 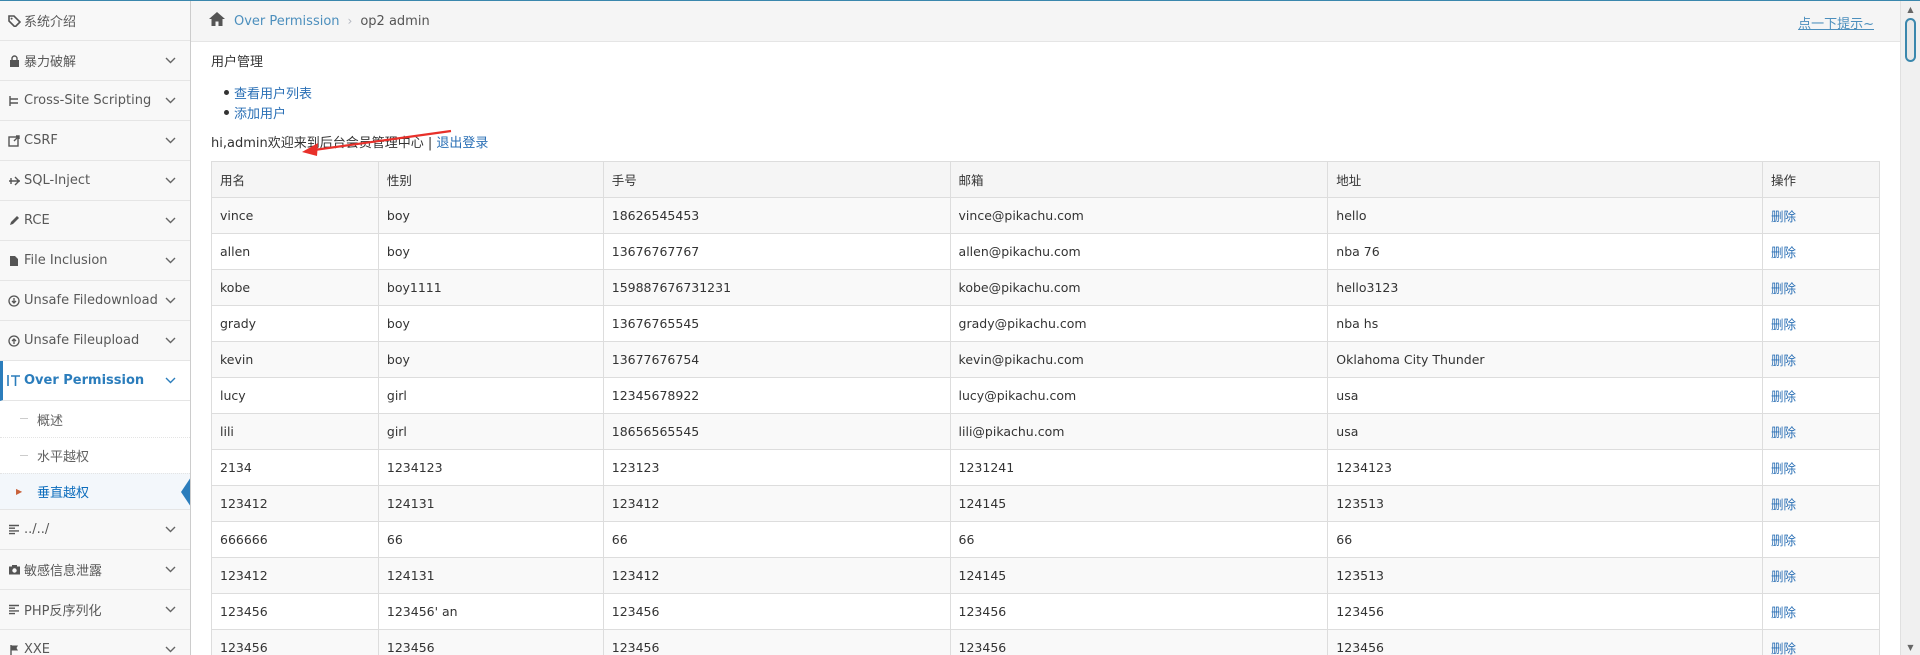 What do you see at coordinates (95, 642) in the screenshot?
I see `sidebar-item-xxe: XXE` at bounding box center [95, 642].